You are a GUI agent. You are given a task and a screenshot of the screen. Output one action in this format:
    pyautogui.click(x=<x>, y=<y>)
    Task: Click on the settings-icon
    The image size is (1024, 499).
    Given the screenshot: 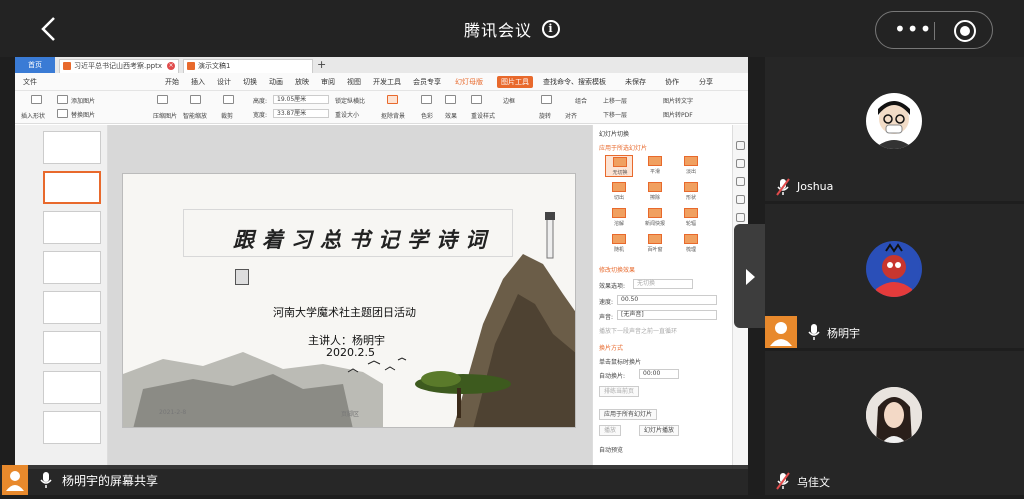 What is the action you would take?
    pyautogui.click(x=740, y=145)
    